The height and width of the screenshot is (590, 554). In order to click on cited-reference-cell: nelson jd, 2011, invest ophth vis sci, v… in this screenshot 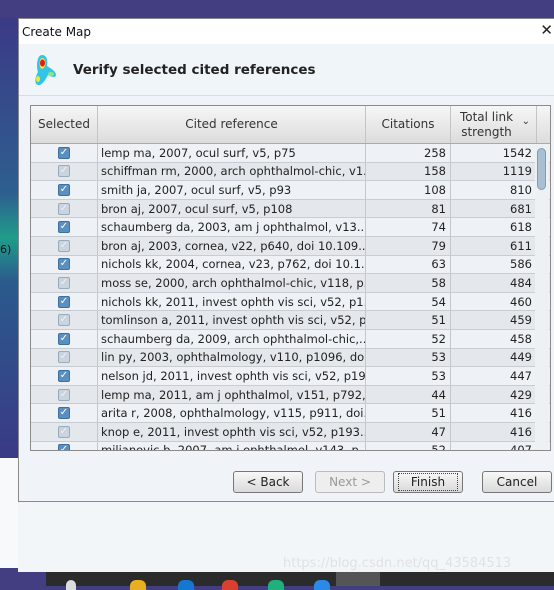, I will do `click(232, 376)`.